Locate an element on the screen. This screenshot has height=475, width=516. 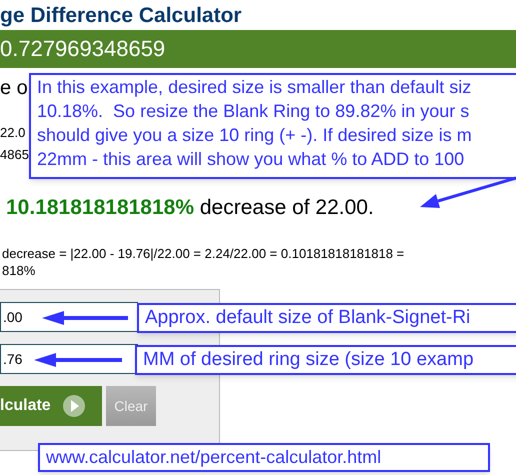
result-bar: 0.727969348659 is located at coordinates (258, 49).